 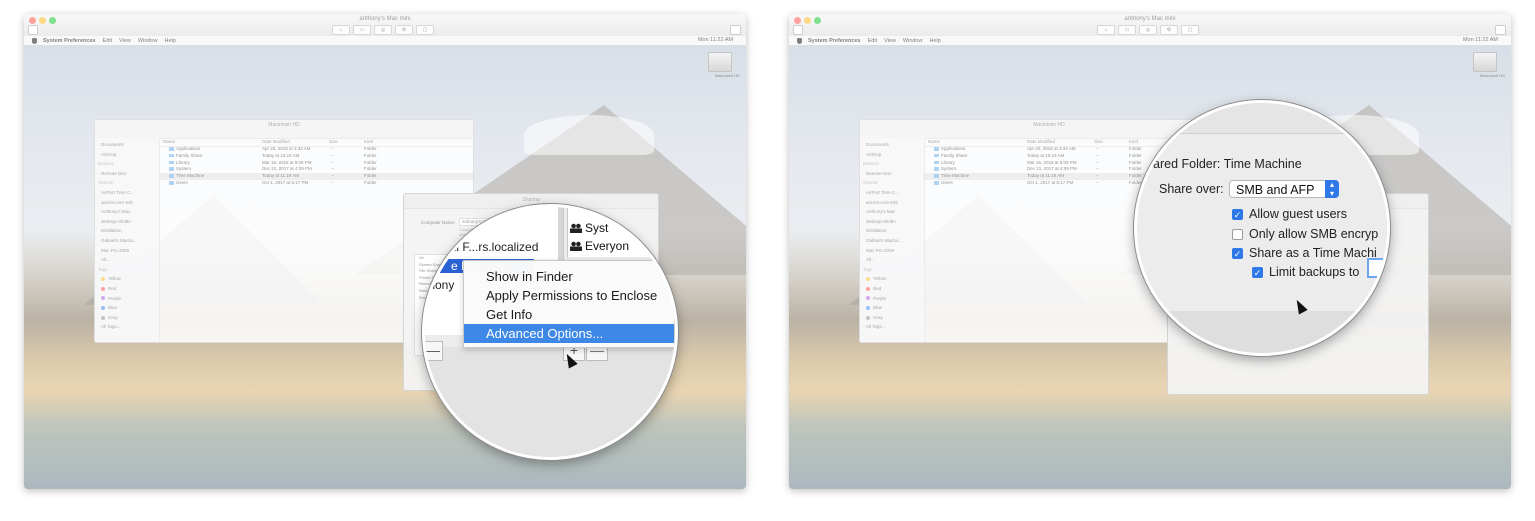 What do you see at coordinates (1298, 214) in the screenshot?
I see `checkbox-label: Allow guest users` at bounding box center [1298, 214].